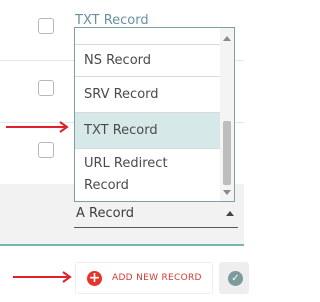 This screenshot has height=302, width=320. I want to click on select-underline, so click(156, 227).